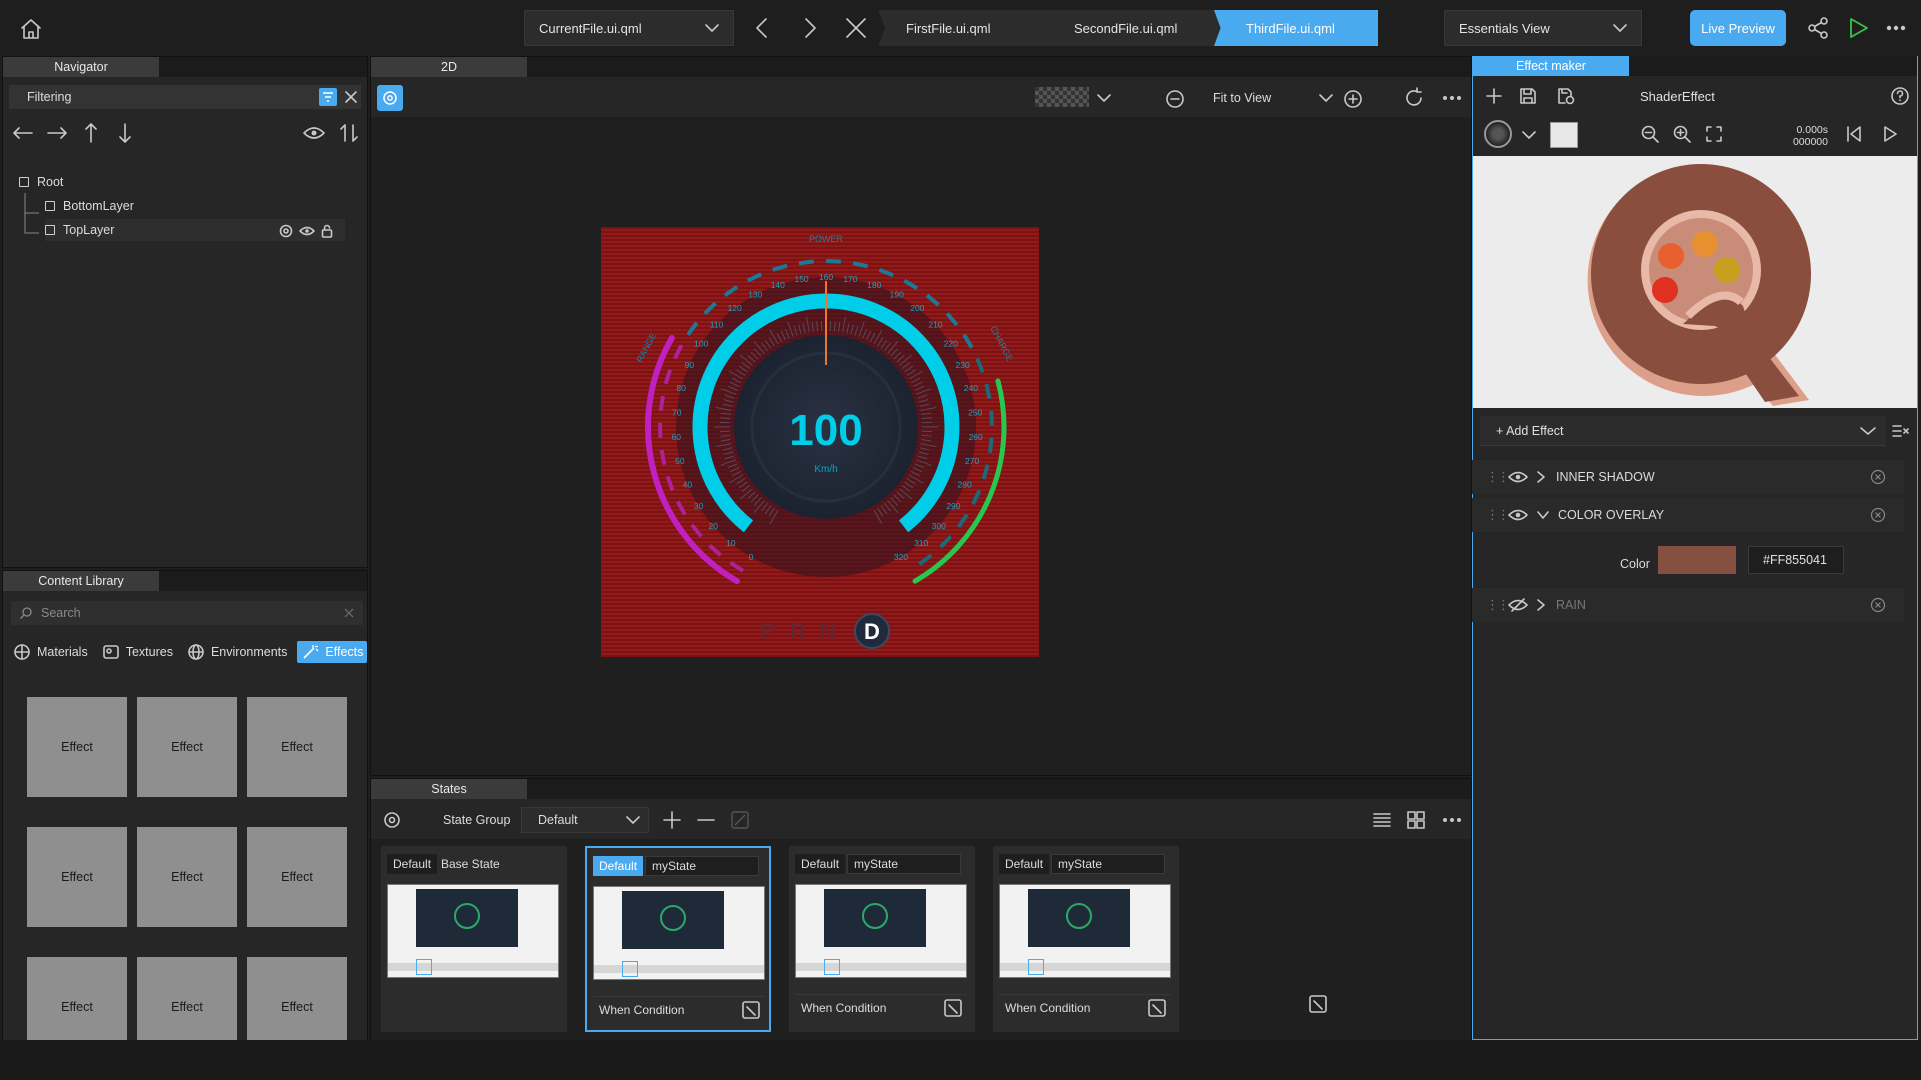 The width and height of the screenshot is (1921, 1080). I want to click on tab-effects: Effects, so click(332, 652).